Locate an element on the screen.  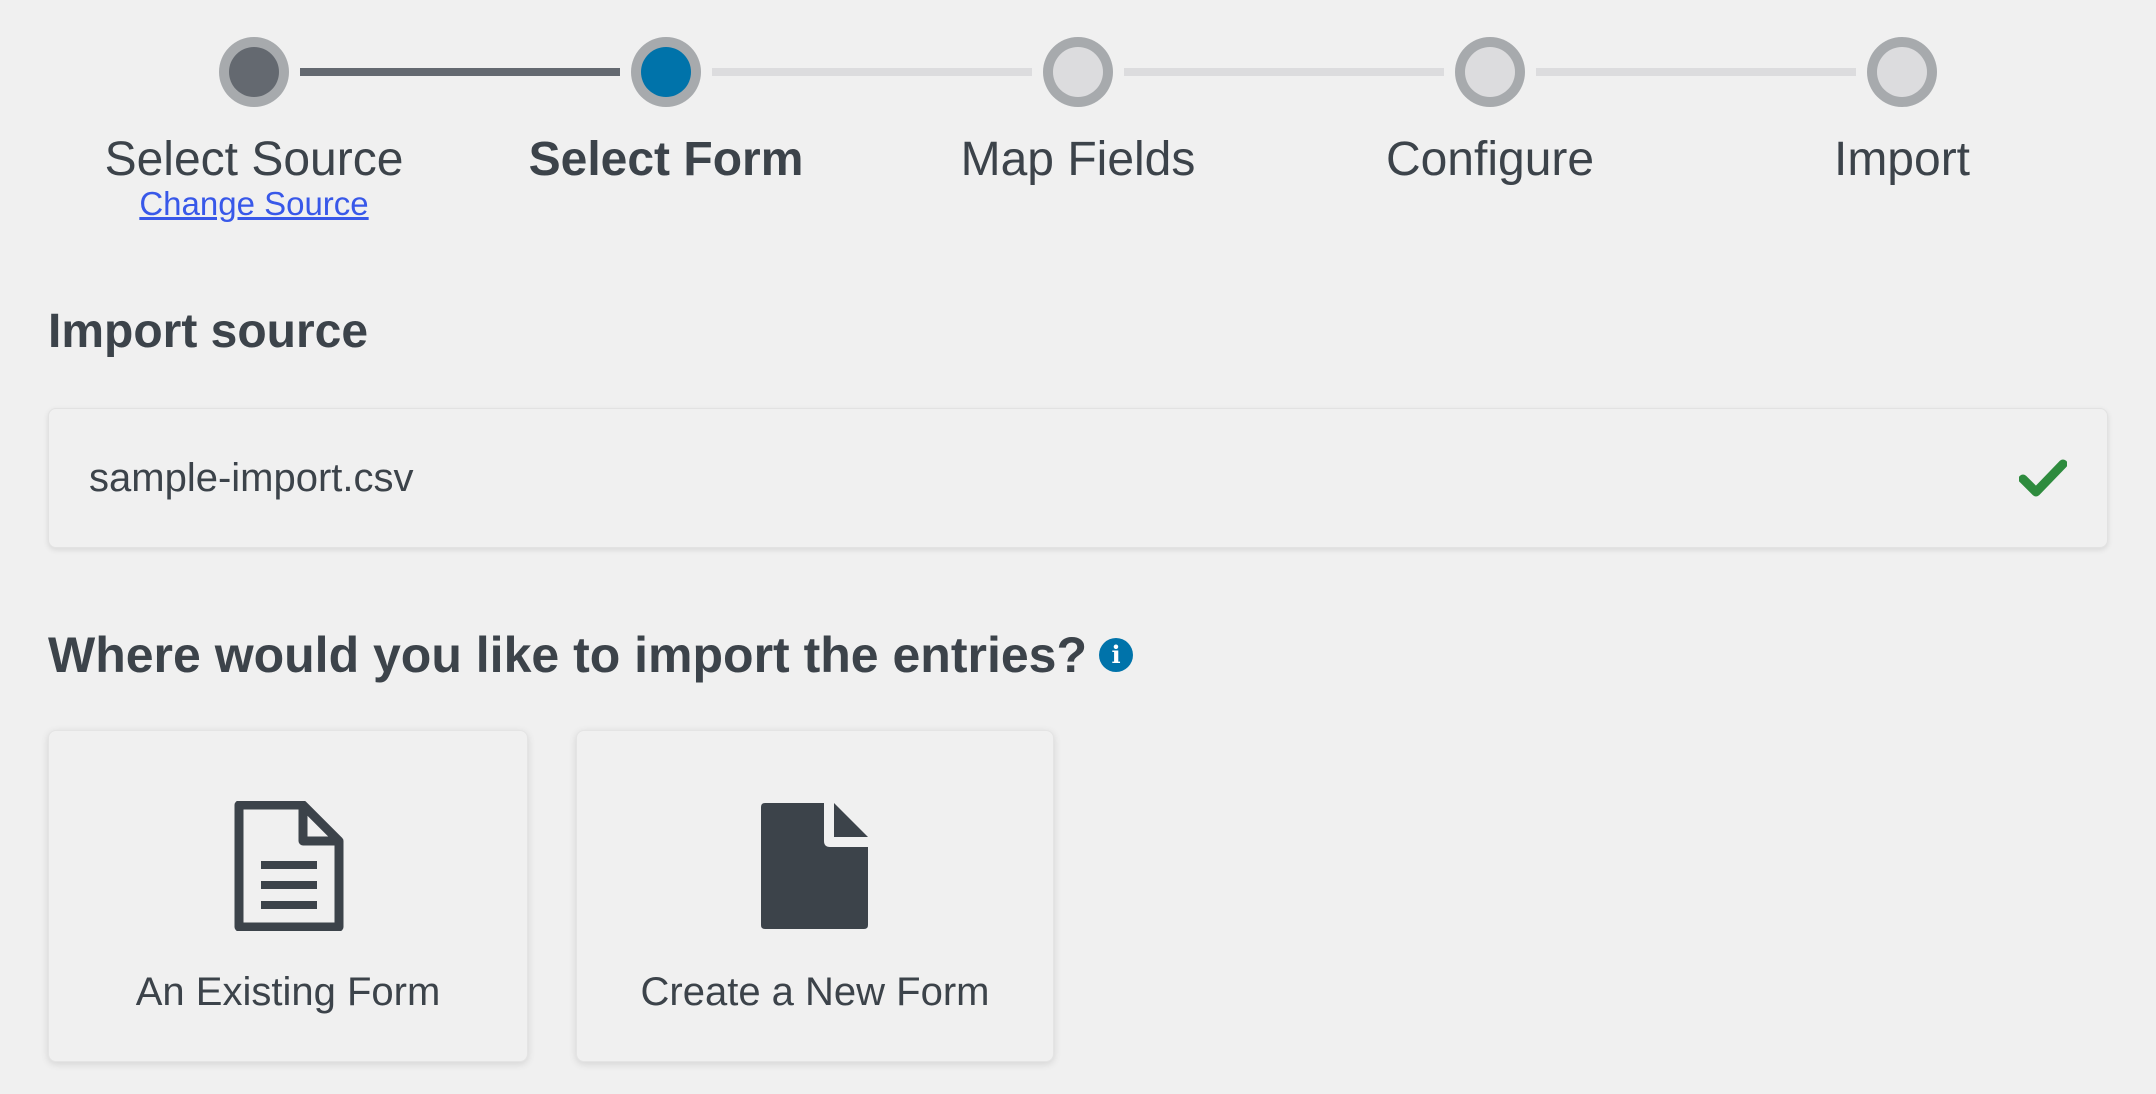
change-source-link: Change Source is located at coordinates (254, 204).